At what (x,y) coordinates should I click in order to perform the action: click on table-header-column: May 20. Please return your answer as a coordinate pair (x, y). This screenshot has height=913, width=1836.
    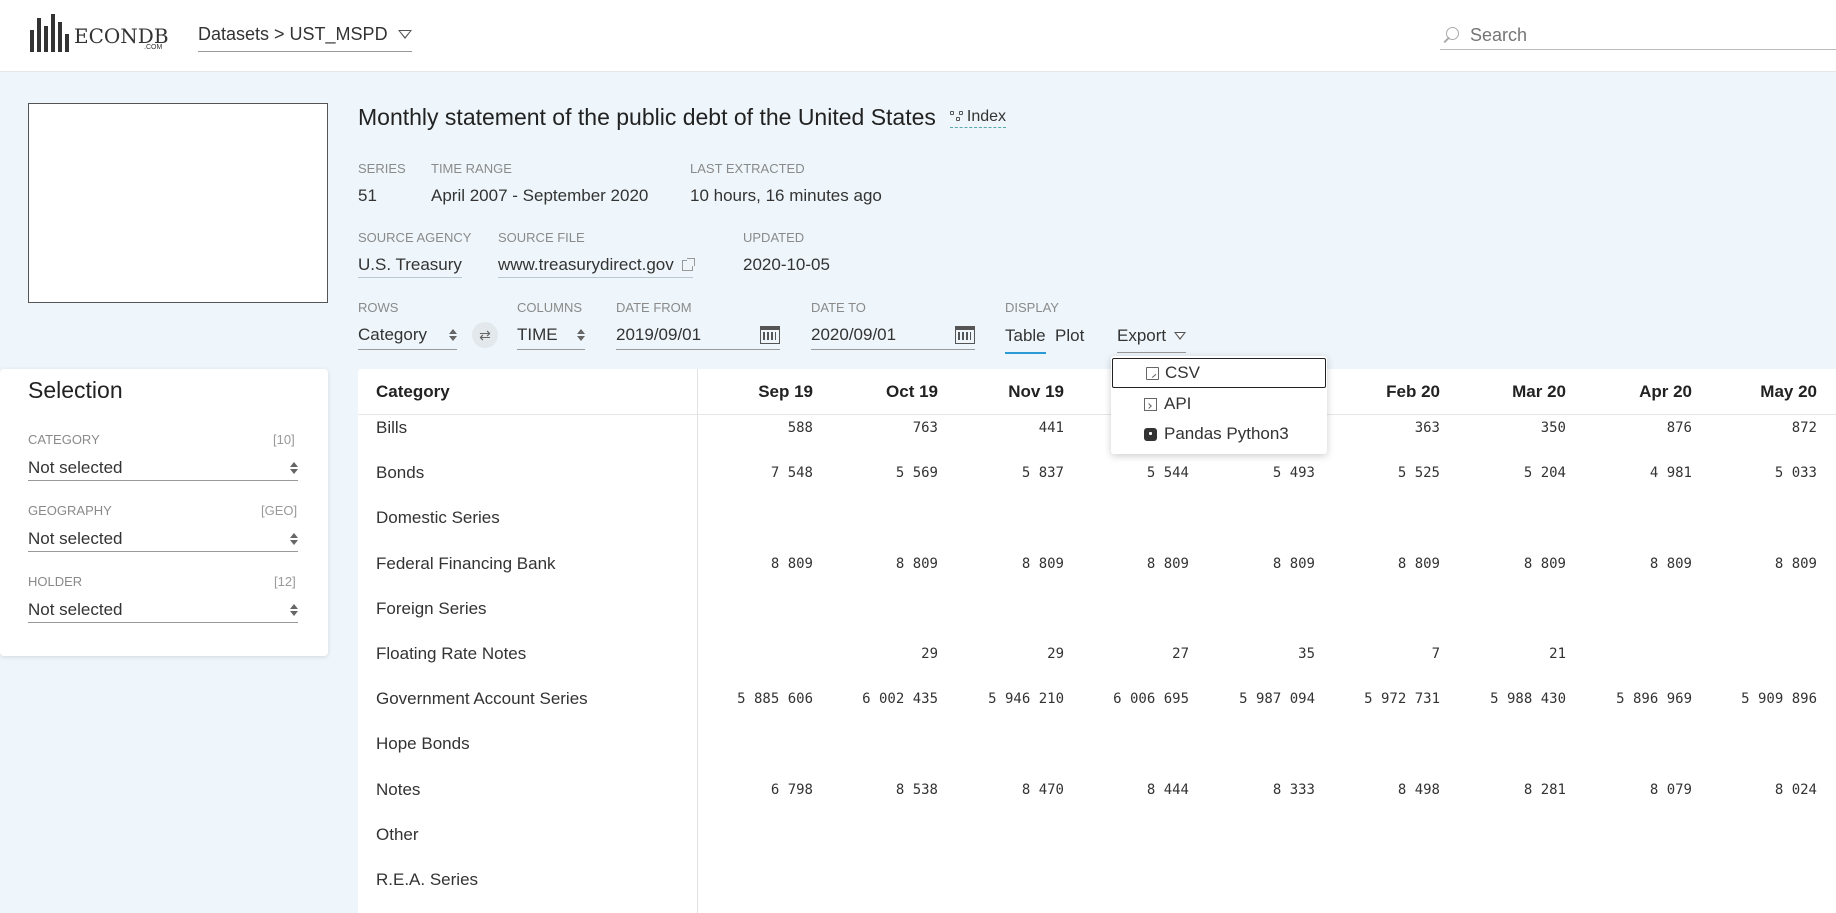
    Looking at the image, I should click on (1762, 392).